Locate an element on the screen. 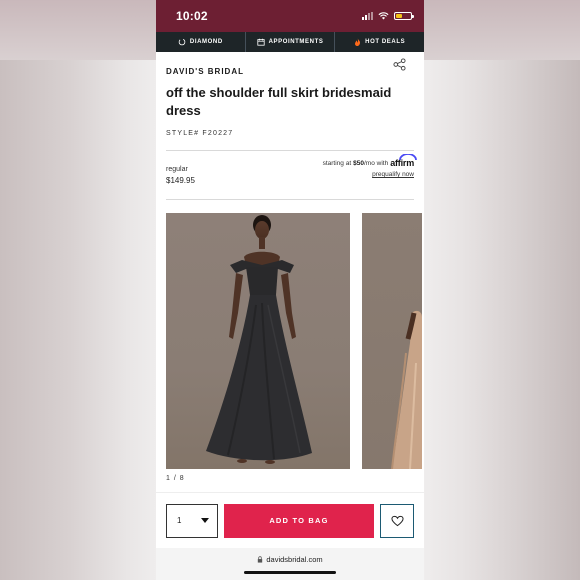  financing-suffix: /mo with is located at coordinates (376, 163).